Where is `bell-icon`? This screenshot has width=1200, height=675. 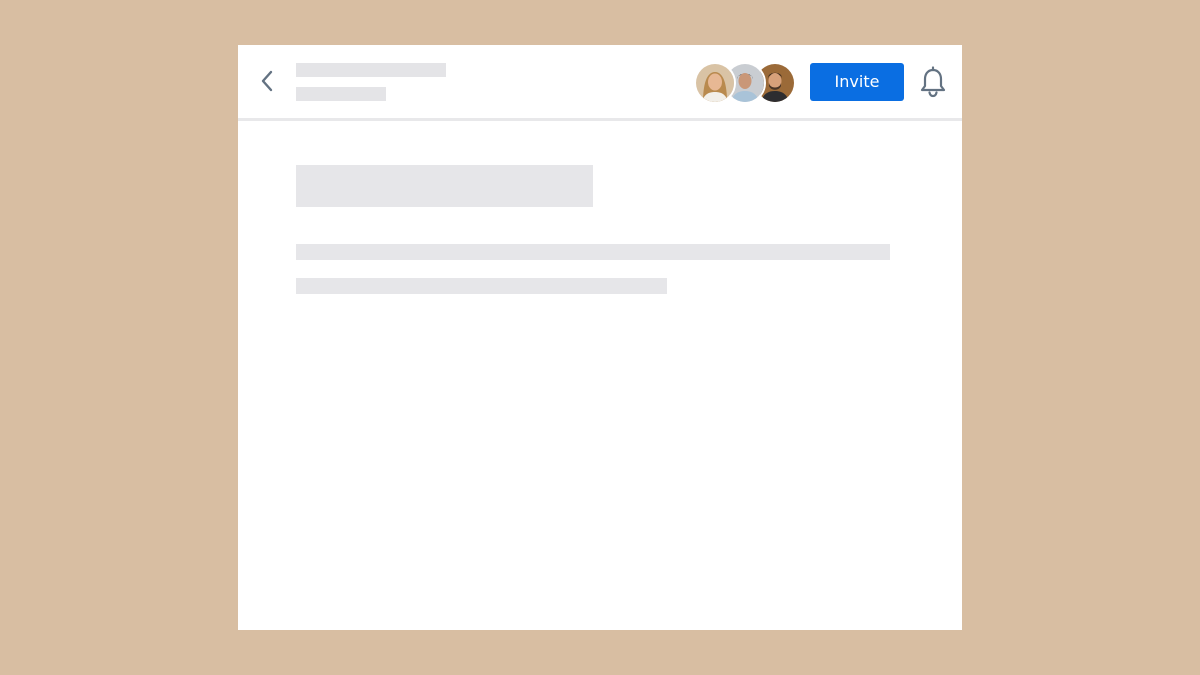
bell-icon is located at coordinates (933, 82).